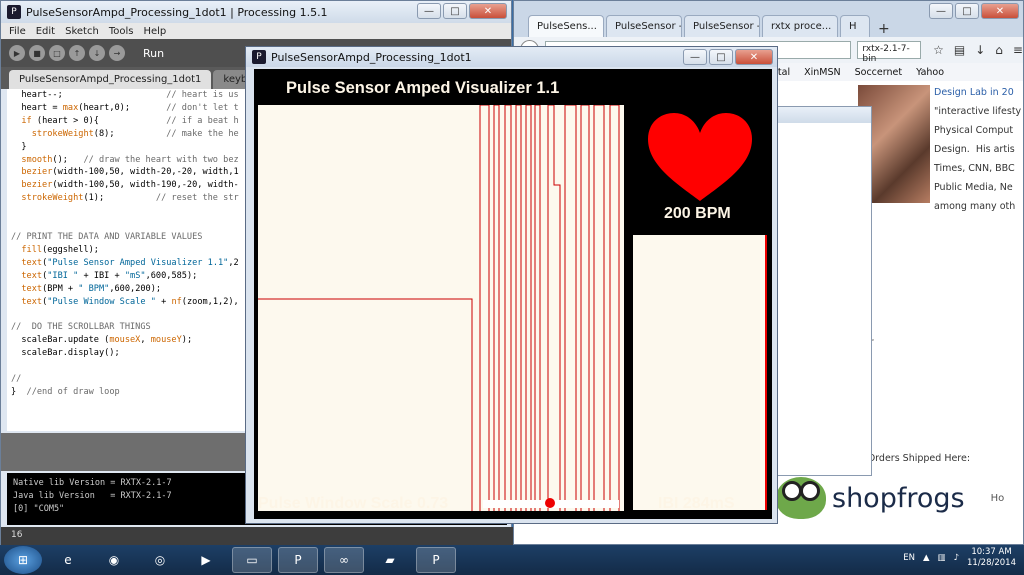 The height and width of the screenshot is (575, 1024). Describe the element at coordinates (371, 57) in the screenshot. I see `visualizer-window-title: PulseSensorAmpd_Processing_1dot1` at that location.